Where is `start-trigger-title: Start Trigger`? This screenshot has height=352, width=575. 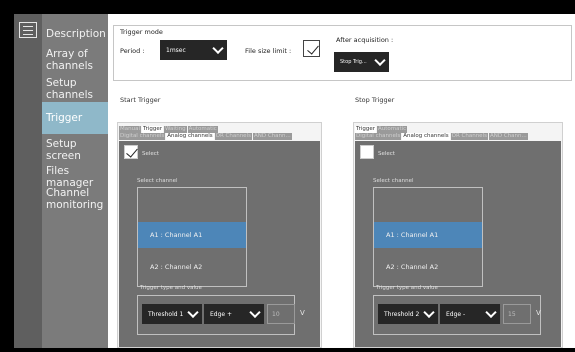
start-trigger-title: Start Trigger is located at coordinates (140, 100).